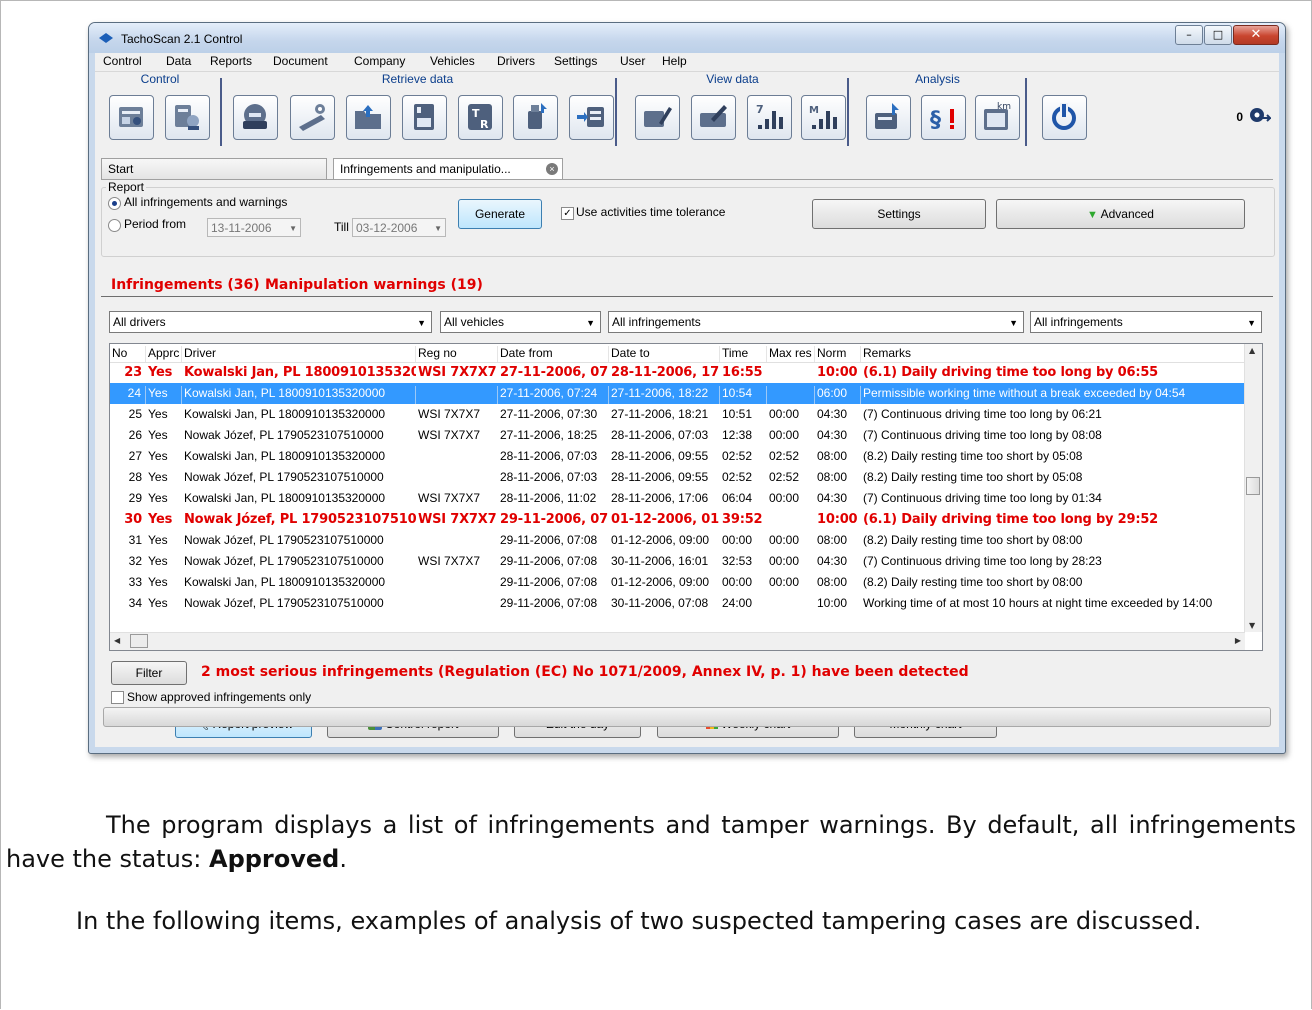  Describe the element at coordinates (255, 117) in the screenshot. I see `card-reader-icon` at that location.